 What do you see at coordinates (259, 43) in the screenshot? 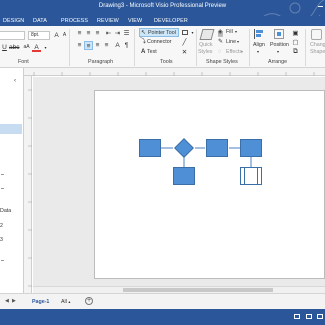
I see `align-button: Align ▾` at bounding box center [259, 43].